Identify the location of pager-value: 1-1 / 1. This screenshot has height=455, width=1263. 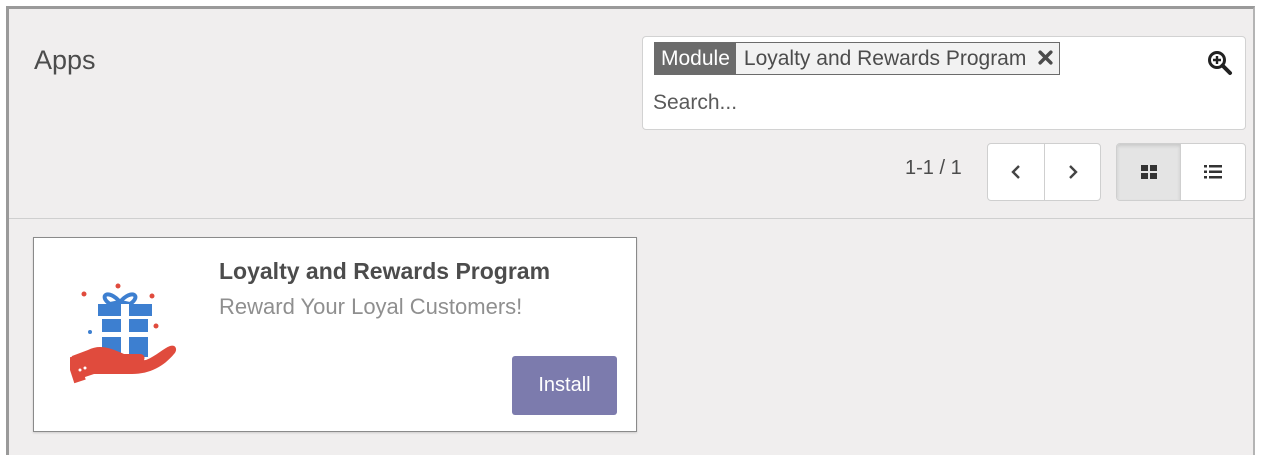
(933, 168).